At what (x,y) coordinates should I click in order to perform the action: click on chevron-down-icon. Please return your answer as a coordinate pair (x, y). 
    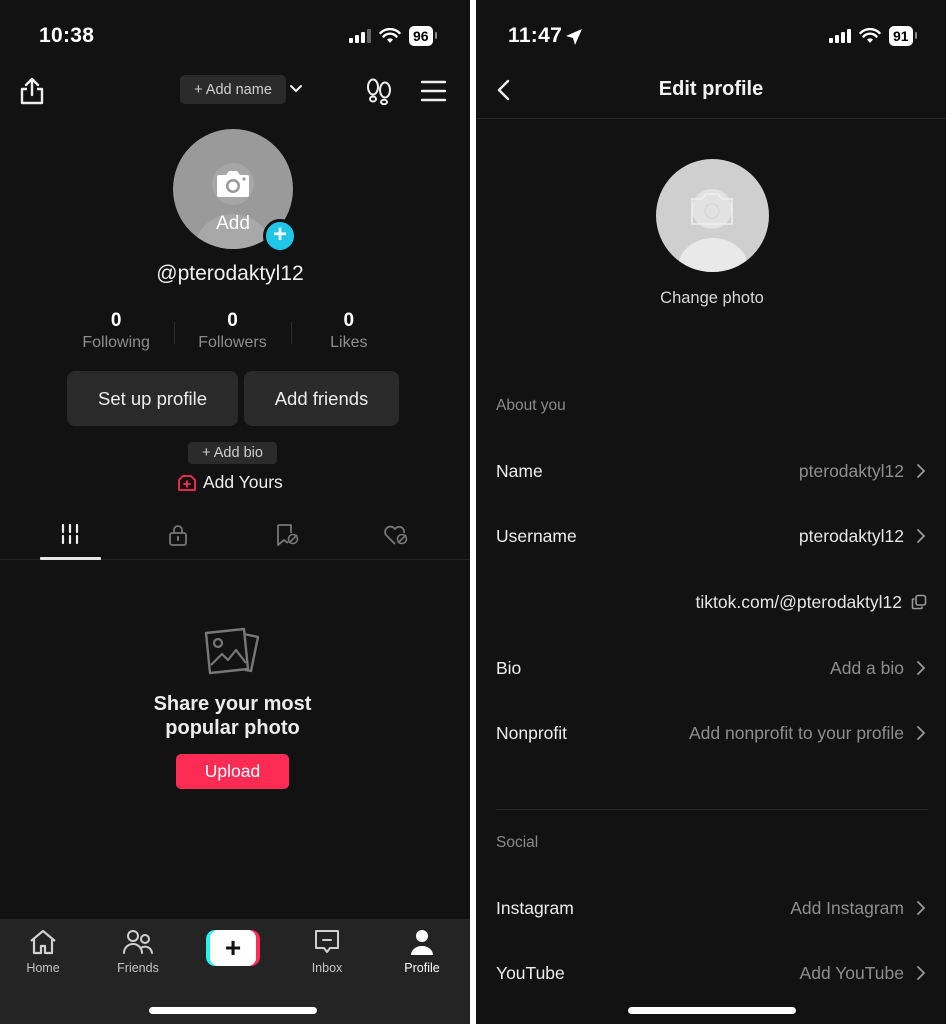
    Looking at the image, I should click on (296, 89).